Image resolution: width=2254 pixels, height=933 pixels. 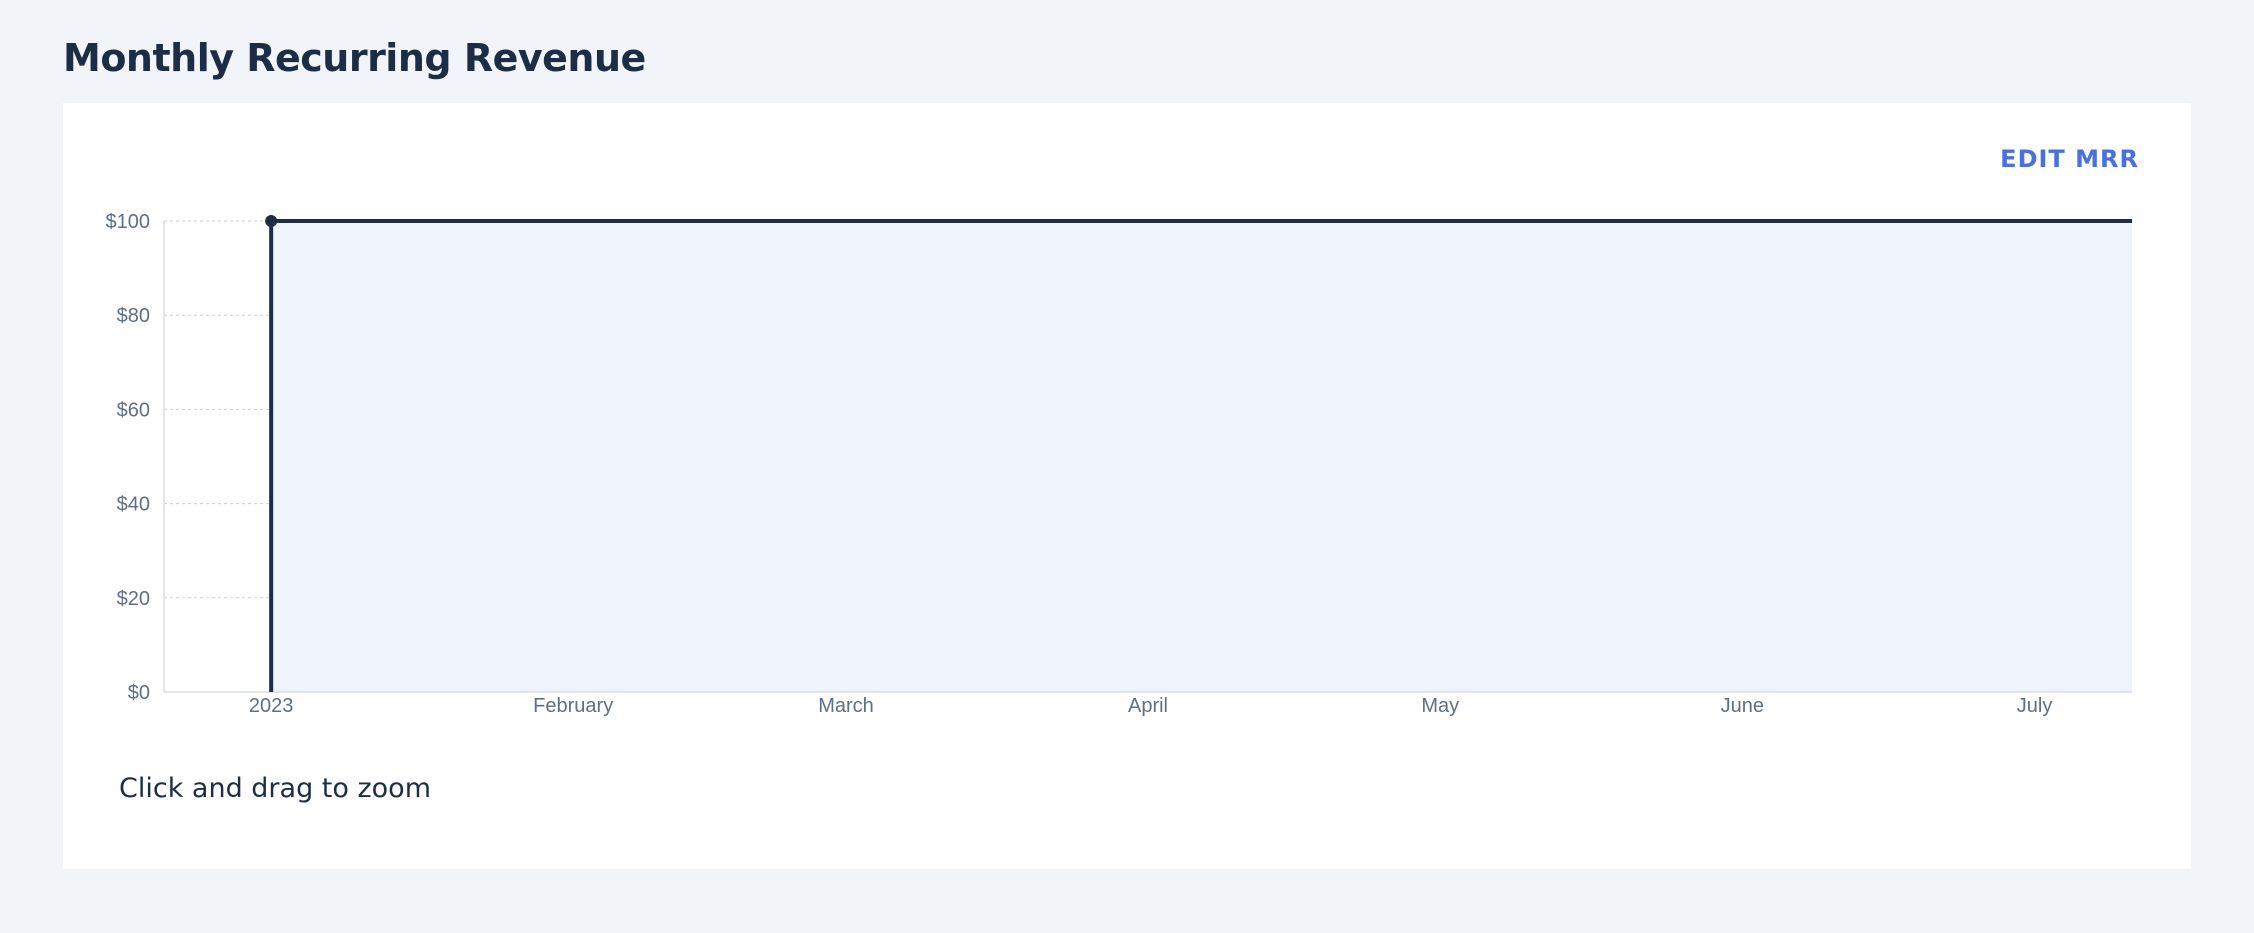 What do you see at coordinates (2035, 706) in the screenshot?
I see `x-tick-label: July` at bounding box center [2035, 706].